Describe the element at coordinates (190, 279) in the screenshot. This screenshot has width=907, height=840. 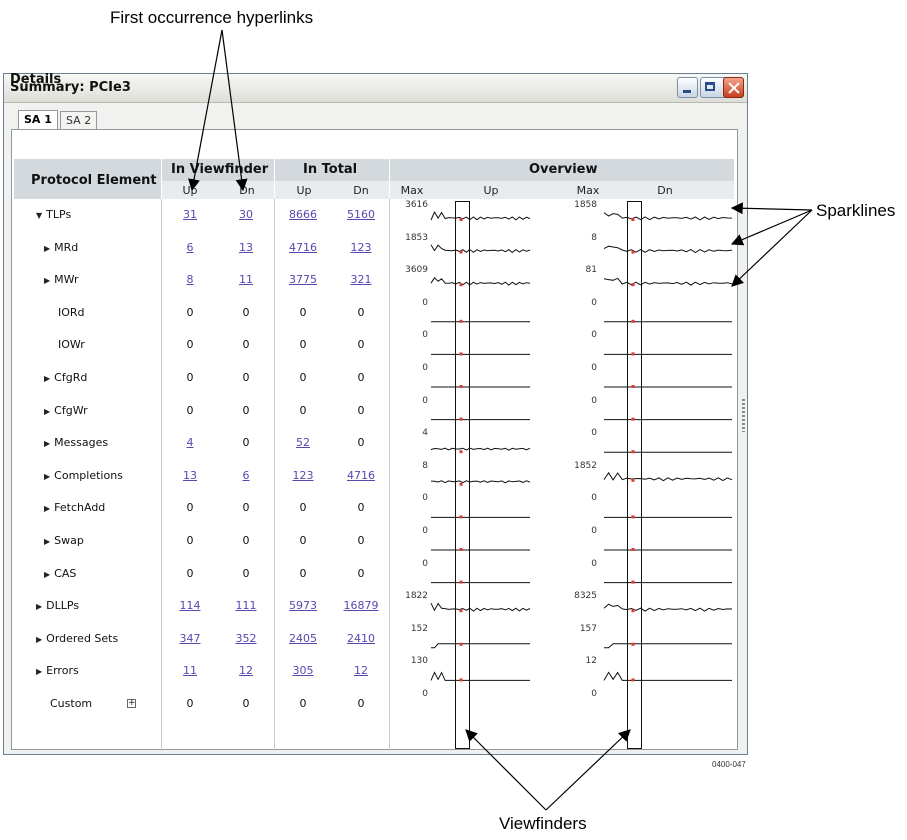
I see `vf-up-value: 8` at that location.